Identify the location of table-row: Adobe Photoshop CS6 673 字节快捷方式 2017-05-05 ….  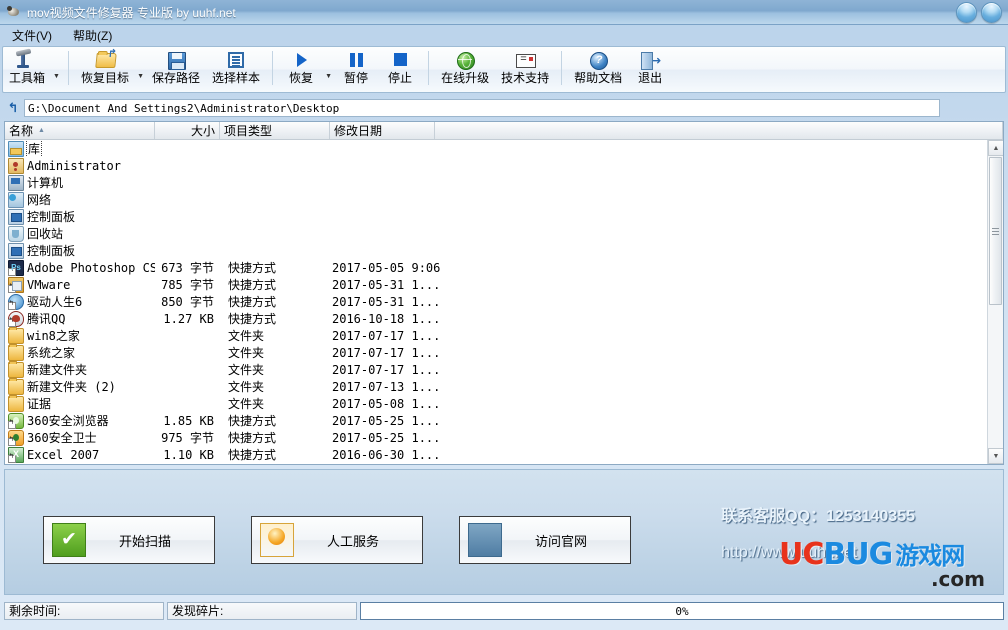
(504, 267).